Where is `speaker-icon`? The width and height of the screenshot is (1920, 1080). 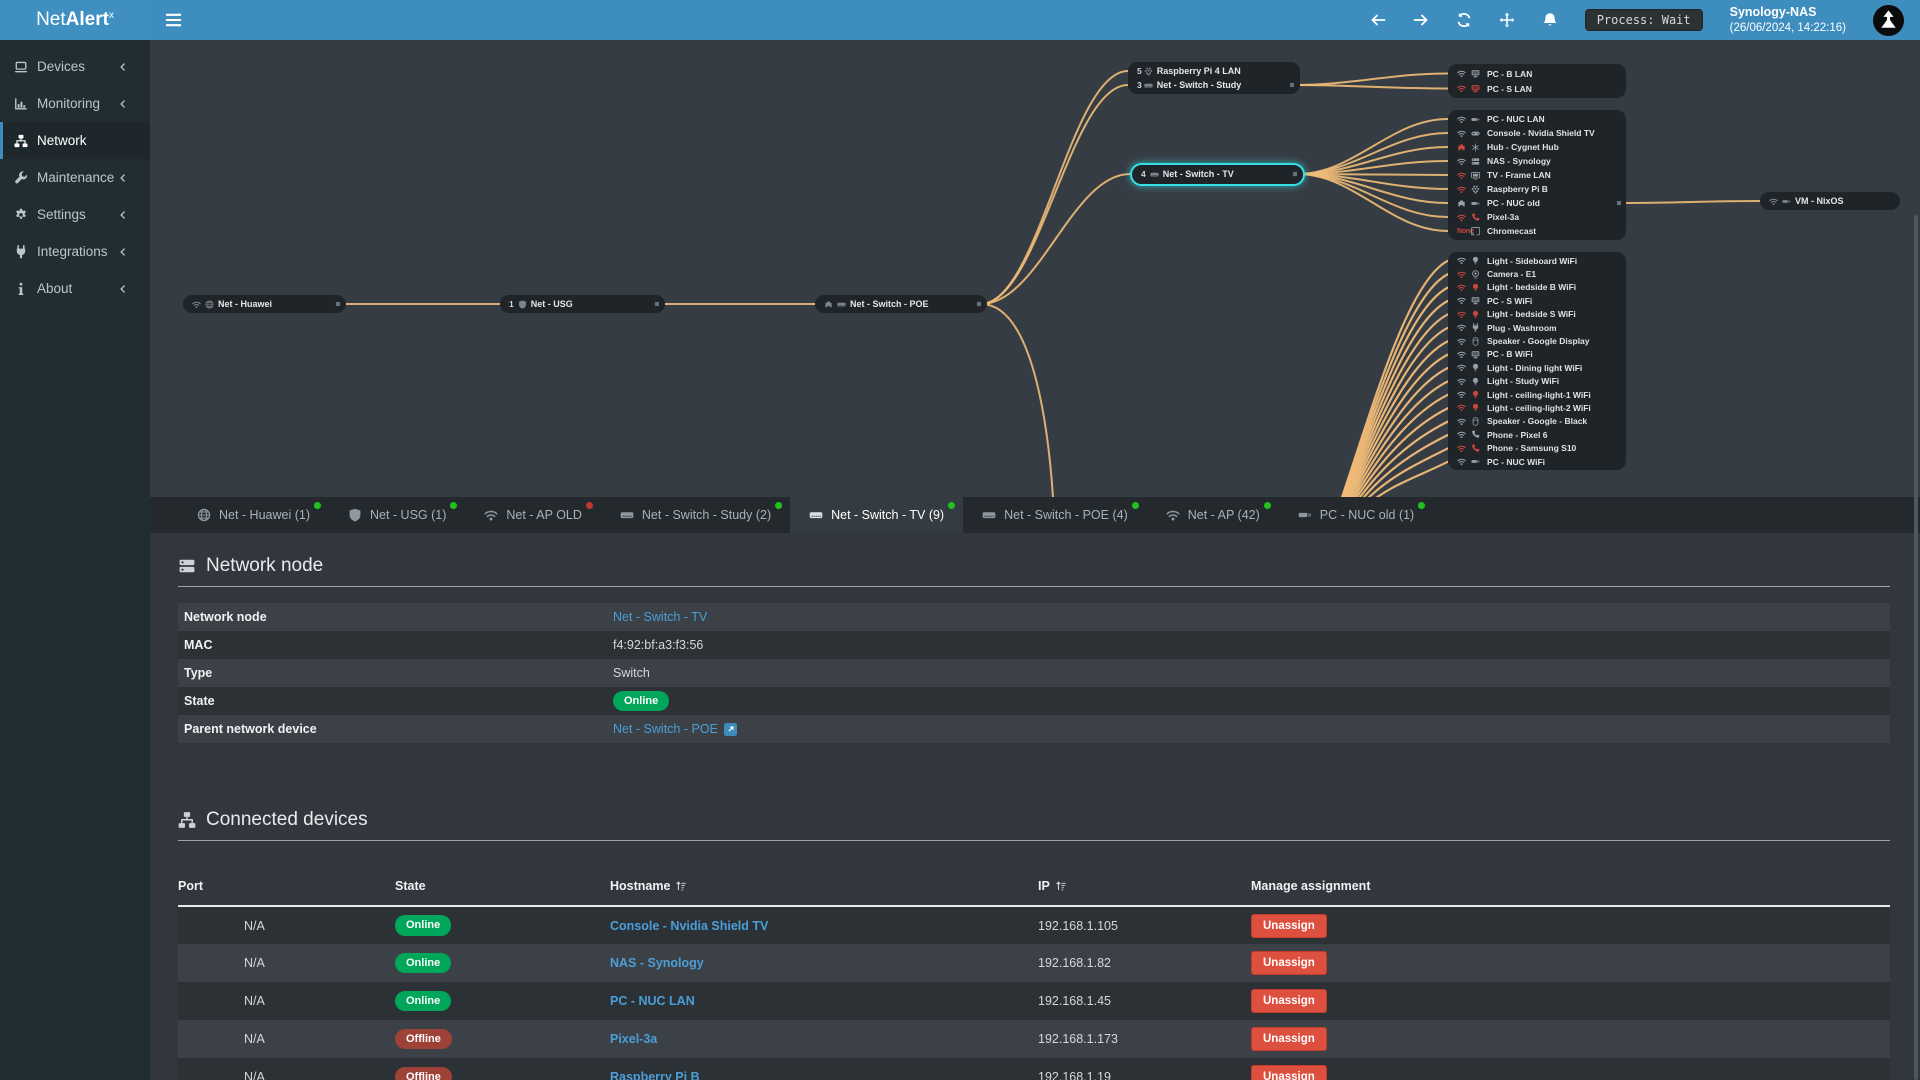 speaker-icon is located at coordinates (1475, 421).